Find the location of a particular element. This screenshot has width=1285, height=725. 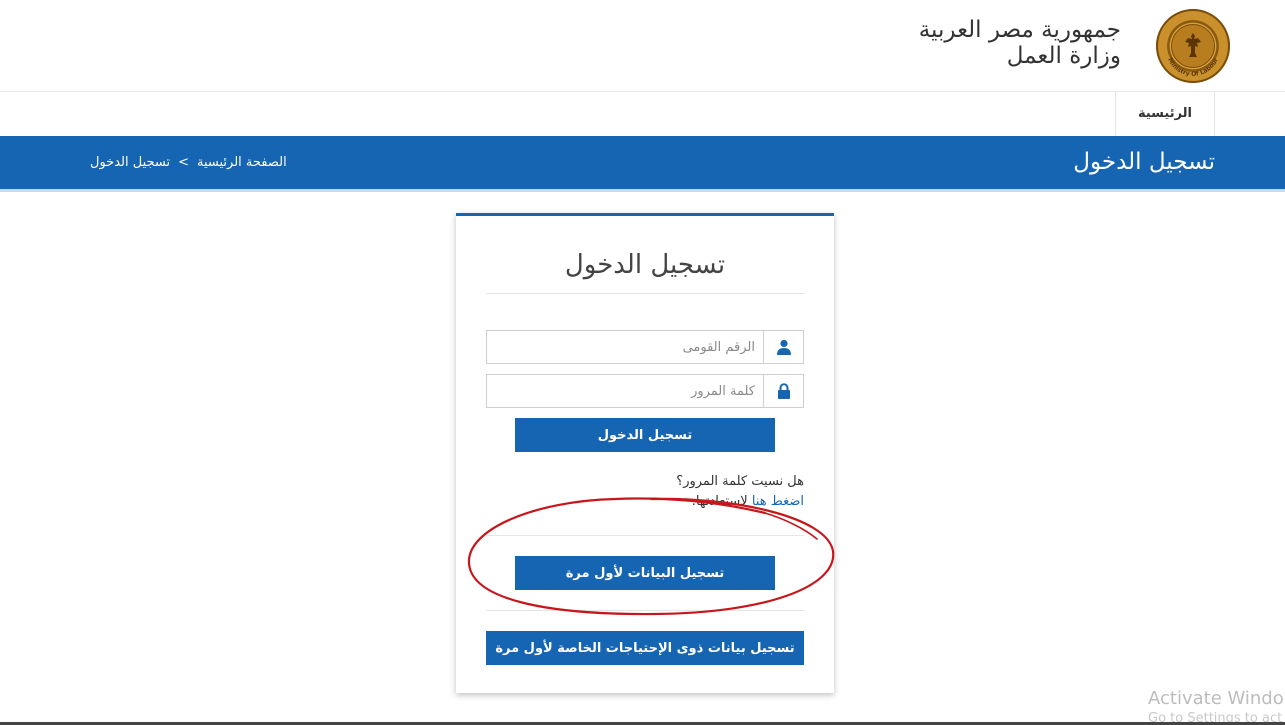

forgot-password-link: اضغط هنا is located at coordinates (778, 501).